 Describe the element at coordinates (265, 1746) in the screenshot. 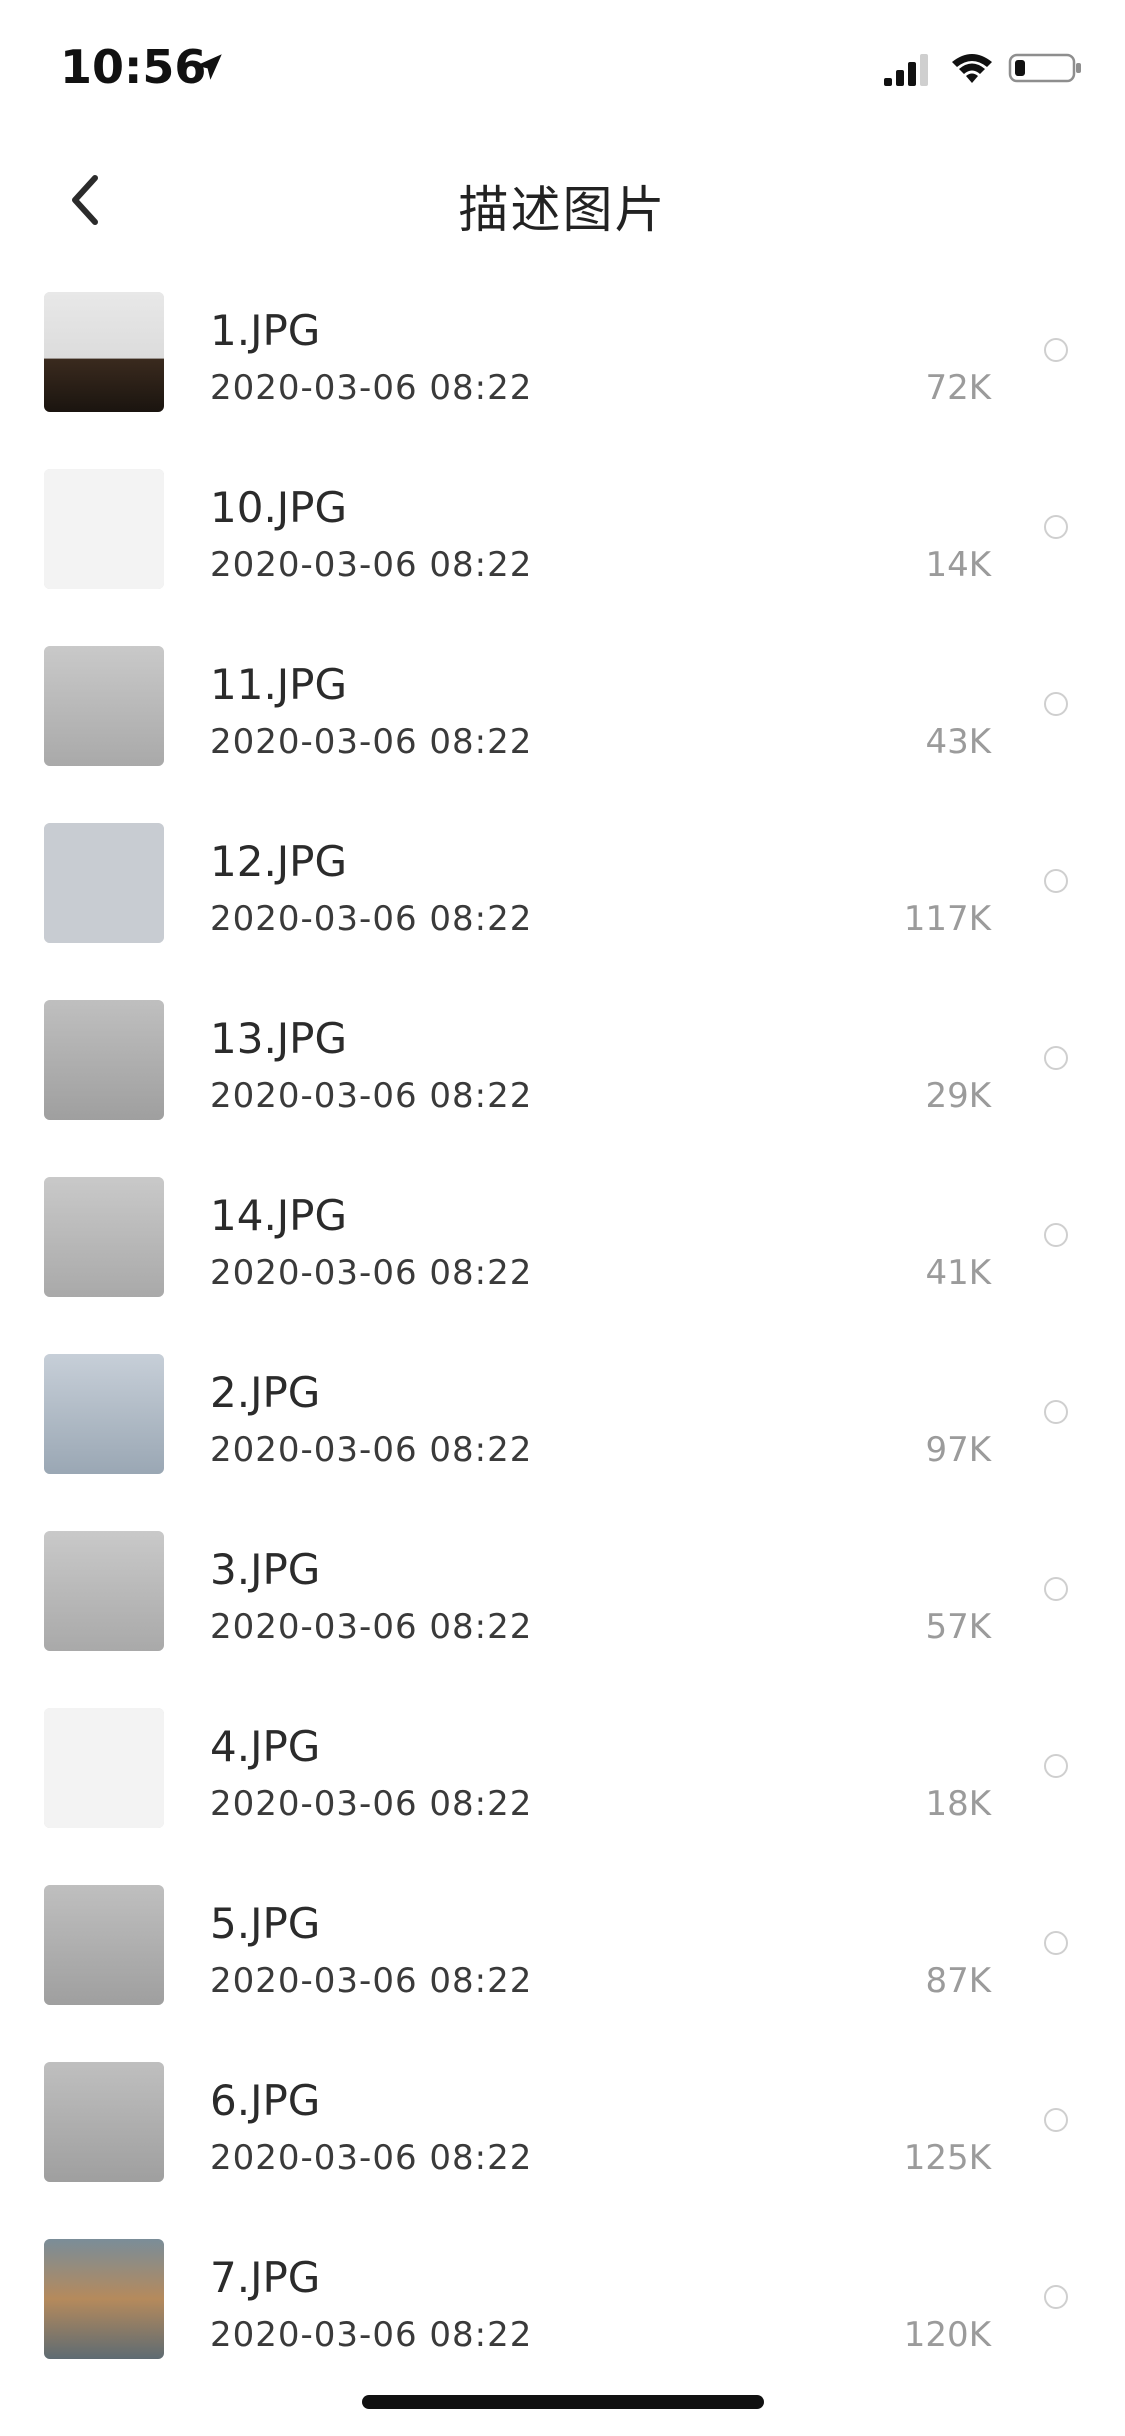

I see `file-name: 4.JPG` at that location.